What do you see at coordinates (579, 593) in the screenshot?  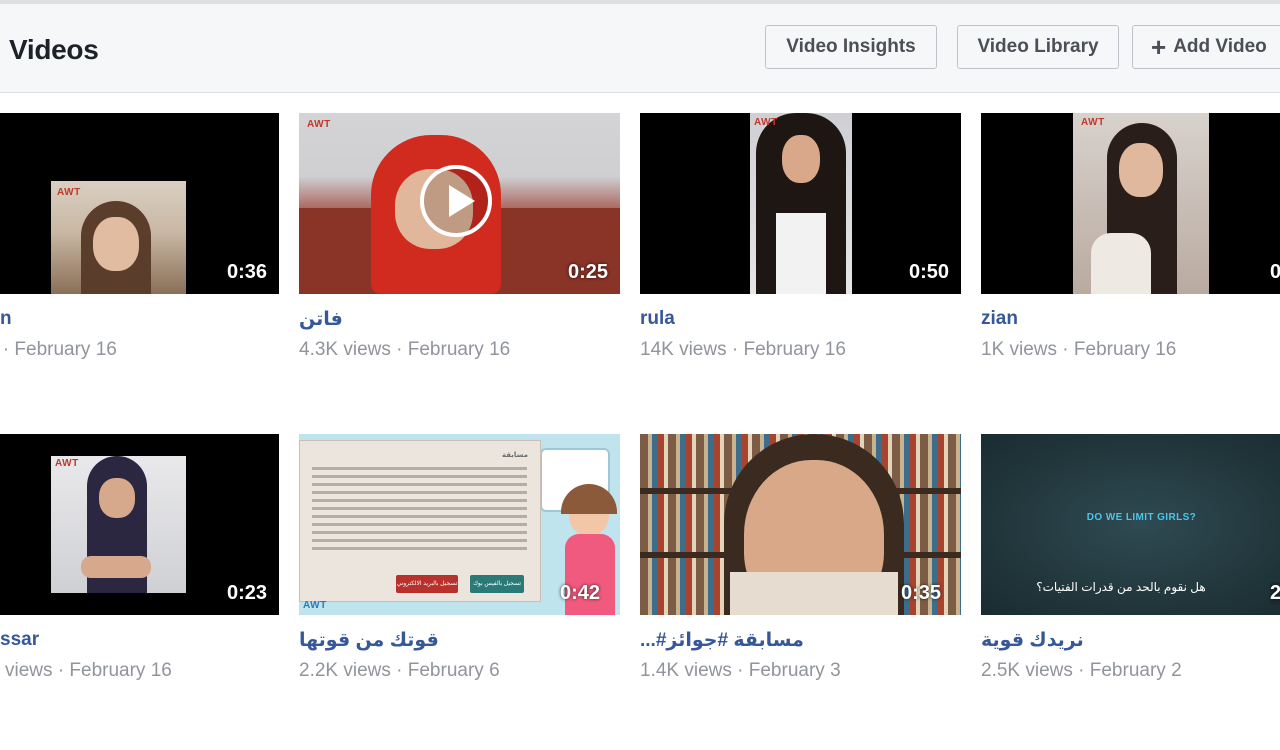 I see `video-duration: 0:42` at bounding box center [579, 593].